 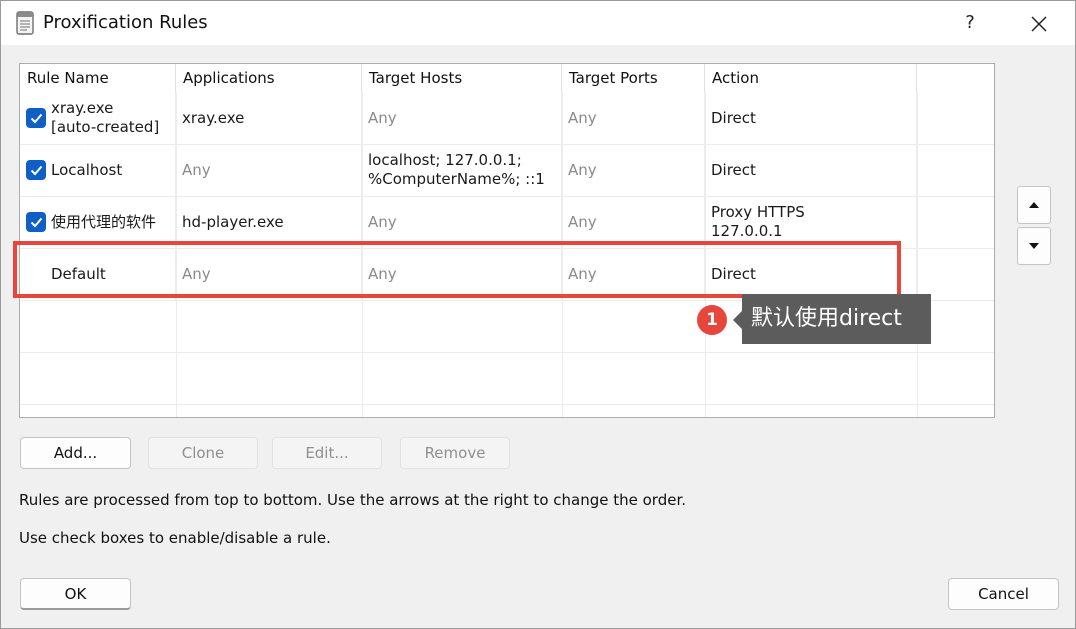 What do you see at coordinates (82, 108) in the screenshot?
I see `rule-name-text: xray.exe` at bounding box center [82, 108].